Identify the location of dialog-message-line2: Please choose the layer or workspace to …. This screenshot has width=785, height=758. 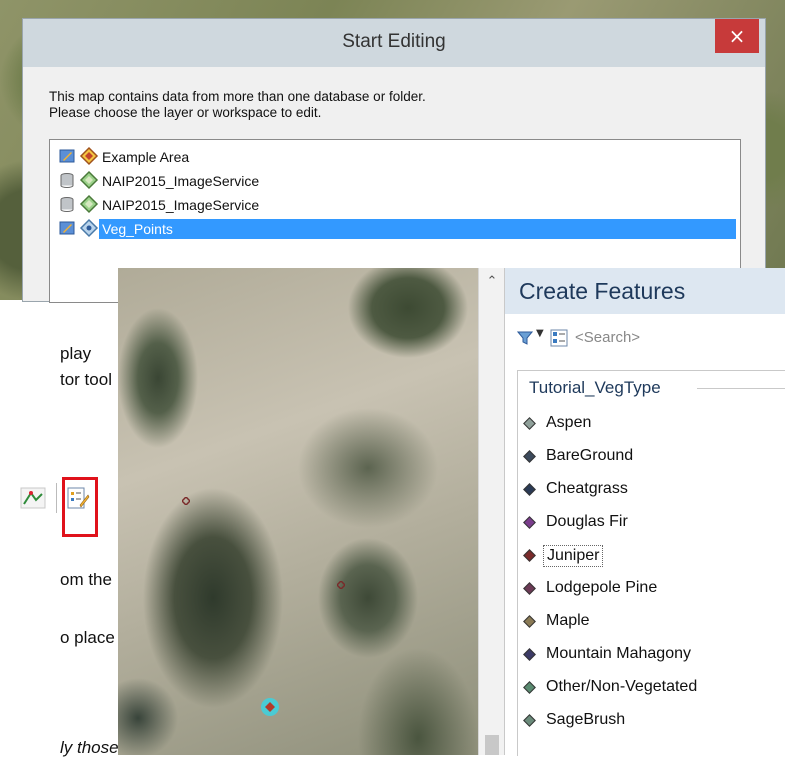
(185, 112).